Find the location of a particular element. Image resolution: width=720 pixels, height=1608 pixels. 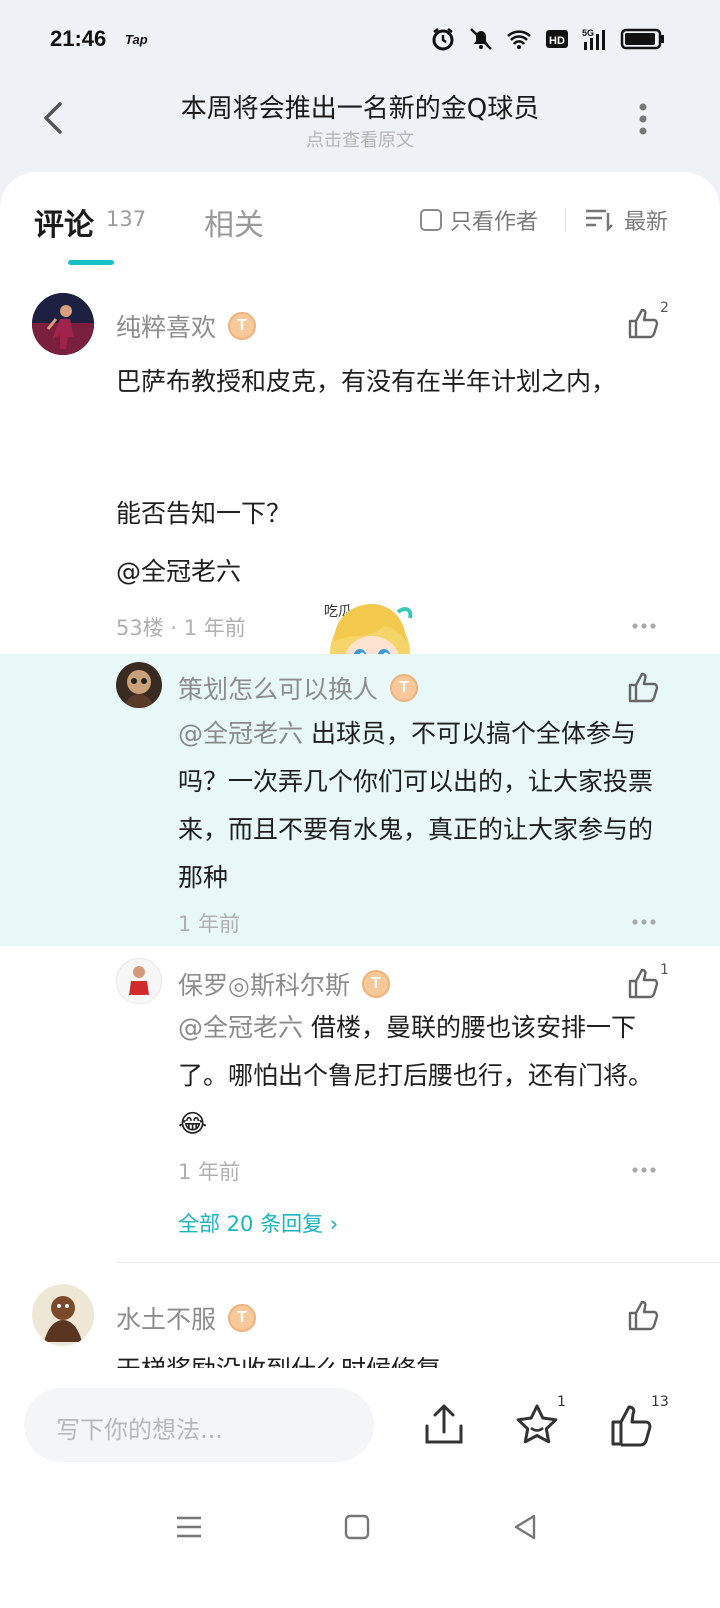

comment-text-line-2: 能否告知一下？ is located at coordinates (204, 513).